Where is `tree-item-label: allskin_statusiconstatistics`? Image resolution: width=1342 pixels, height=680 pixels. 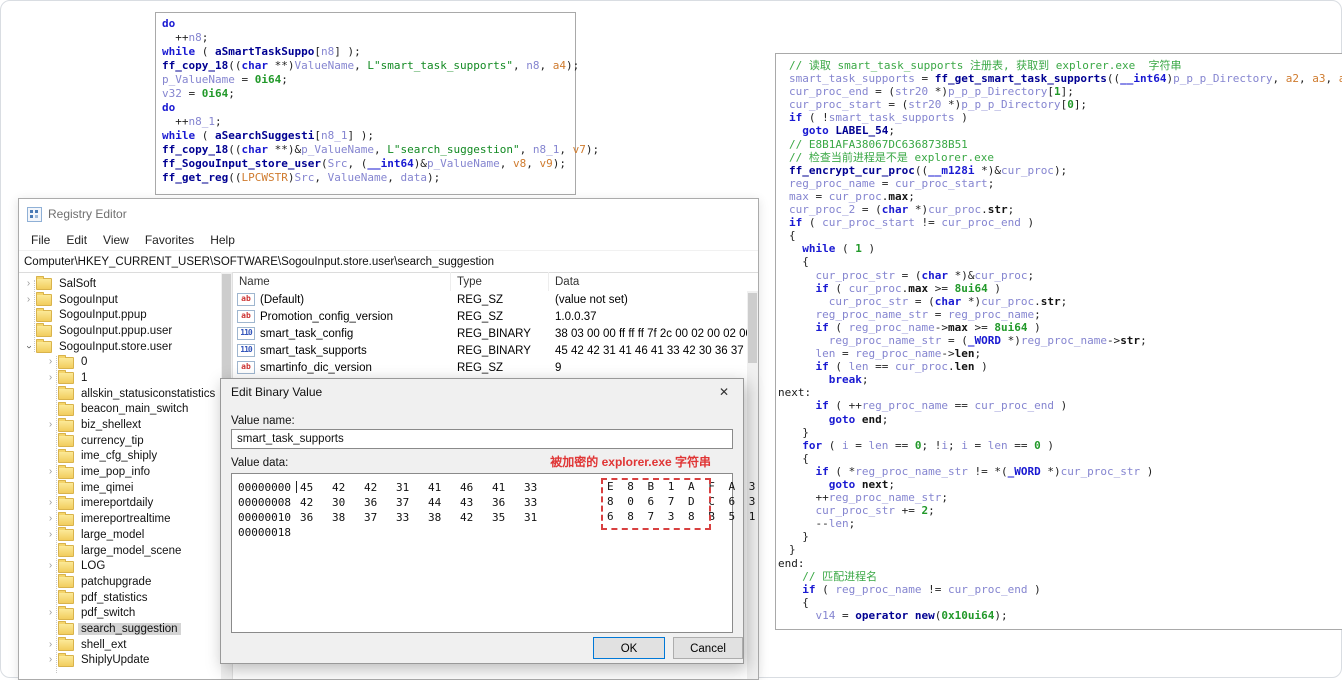 tree-item-label: allskin_statusiconstatistics is located at coordinates (148, 393).